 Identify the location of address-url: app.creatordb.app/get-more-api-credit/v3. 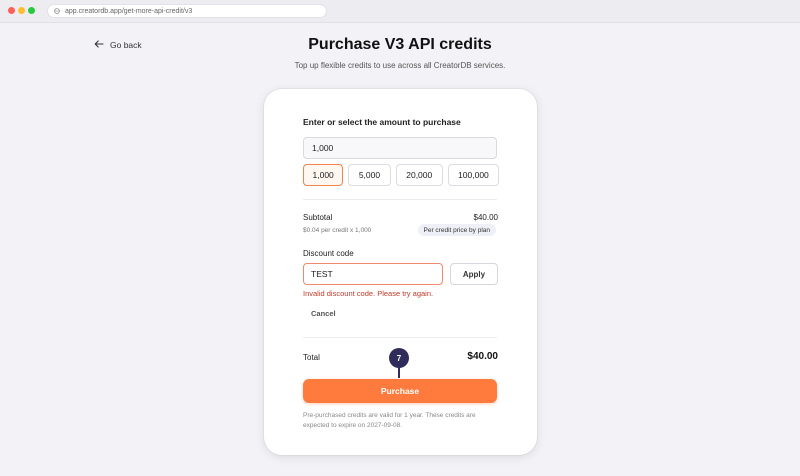
(129, 11).